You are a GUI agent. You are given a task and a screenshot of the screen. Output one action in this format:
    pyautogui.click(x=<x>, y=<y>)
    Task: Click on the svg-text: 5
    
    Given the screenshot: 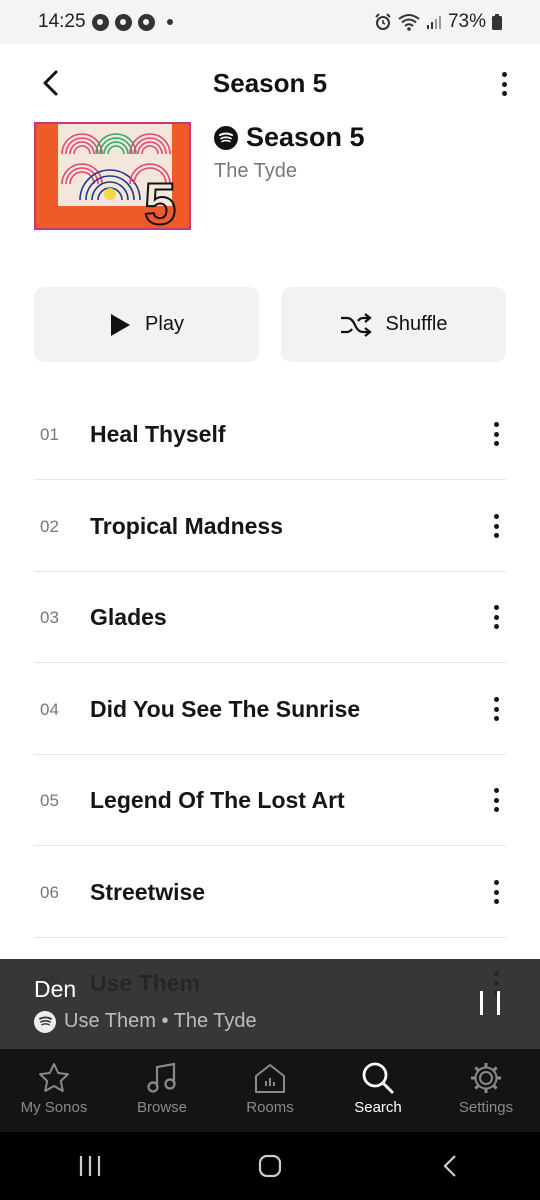 What is the action you would take?
    pyautogui.click(x=160, y=201)
    